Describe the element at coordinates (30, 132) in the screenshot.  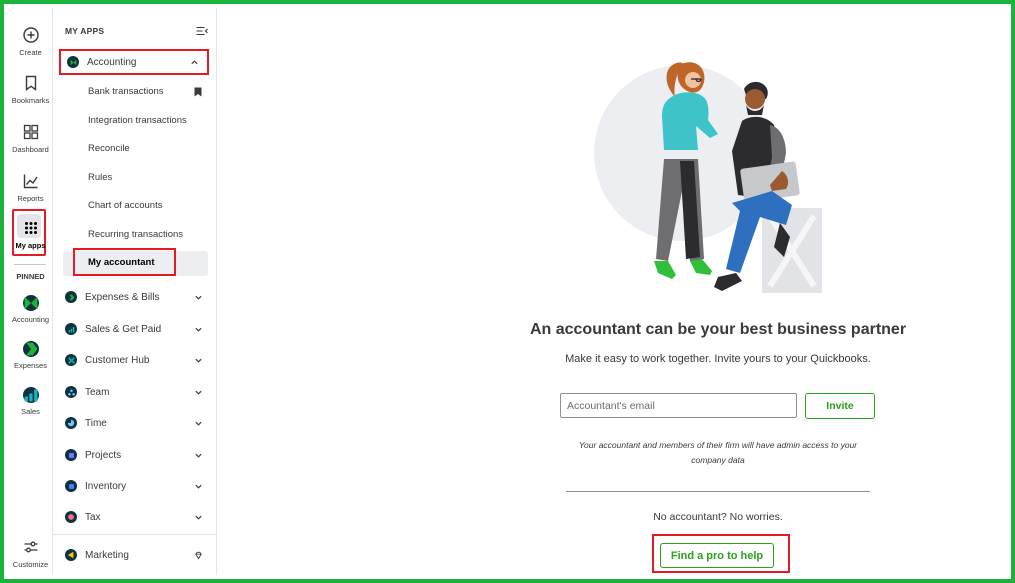
I see `dashboard-icon` at that location.